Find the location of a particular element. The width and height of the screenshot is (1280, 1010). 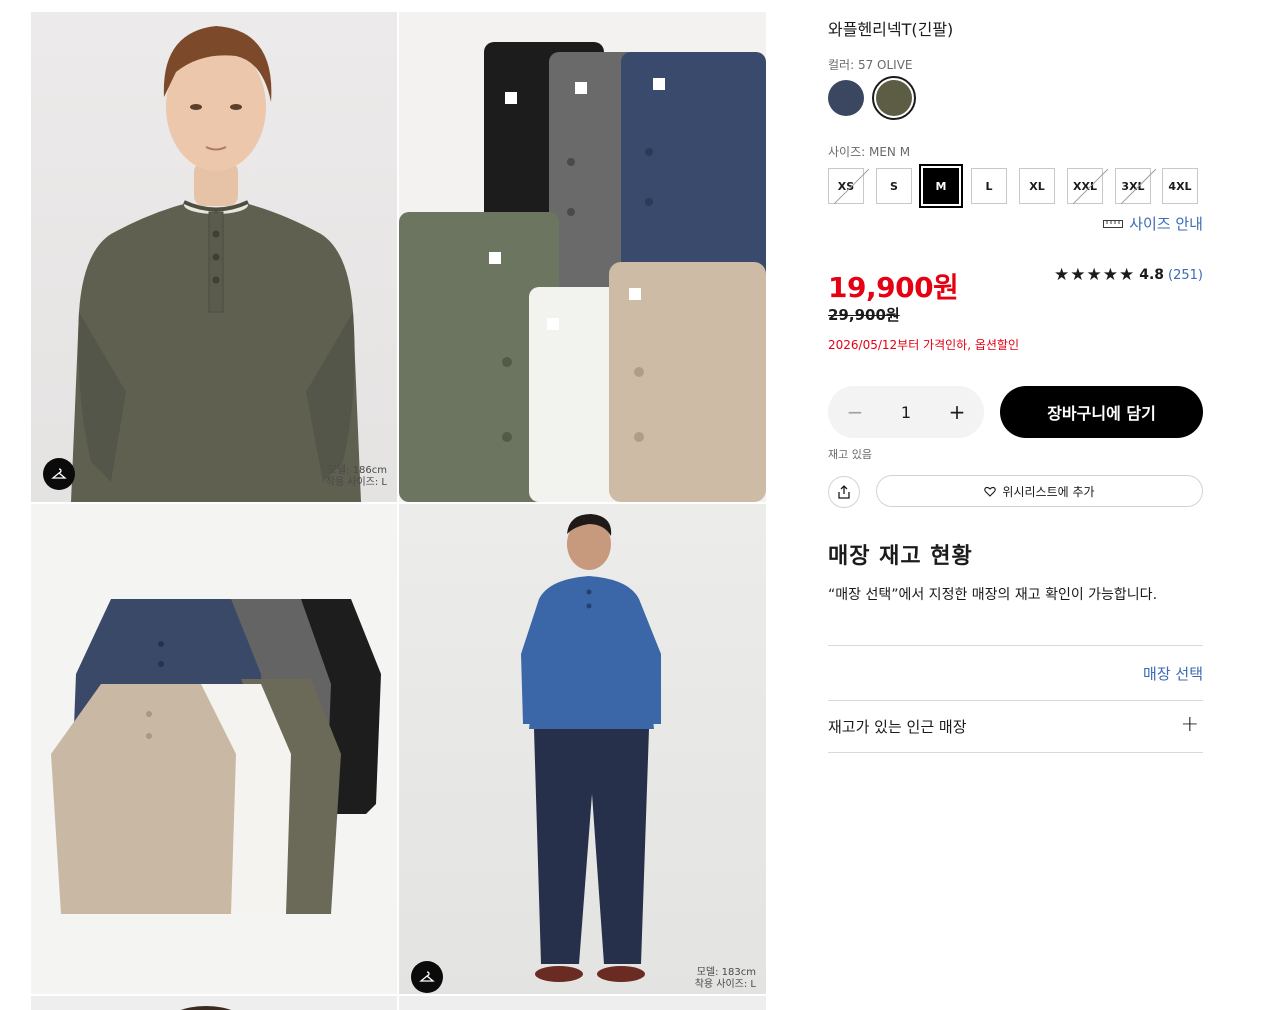

store-stock-heading: 매장 재고 현황 is located at coordinates (900, 556).